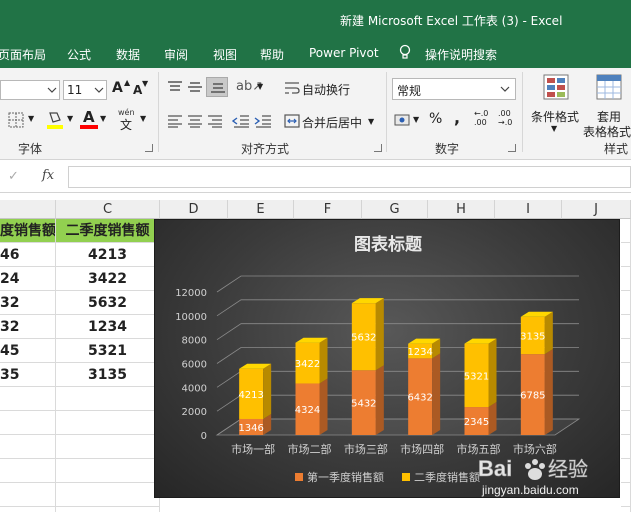 The image size is (631, 512). I want to click on tab-page-layout: 页面布局, so click(23, 54).